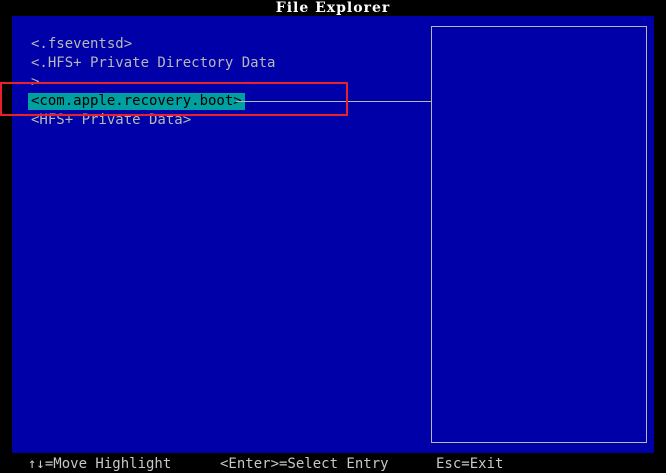  Describe the element at coordinates (81, 44) in the screenshot. I see `entry-fseventsd: <.fseventsd>` at that location.